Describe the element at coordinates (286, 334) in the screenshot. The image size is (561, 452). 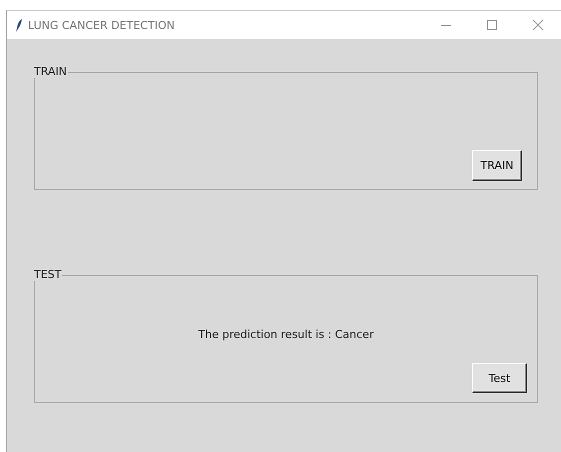
I see `prediction-result: The prediction result is : Cancer` at that location.